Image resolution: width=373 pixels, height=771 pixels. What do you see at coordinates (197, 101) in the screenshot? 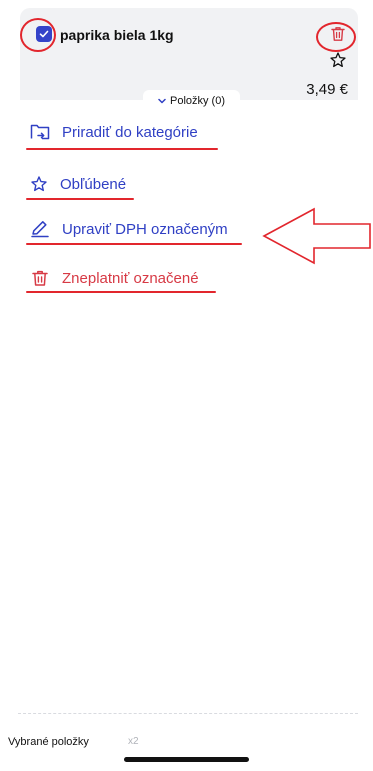
I see `items-tab-label: Položky (0)` at bounding box center [197, 101].